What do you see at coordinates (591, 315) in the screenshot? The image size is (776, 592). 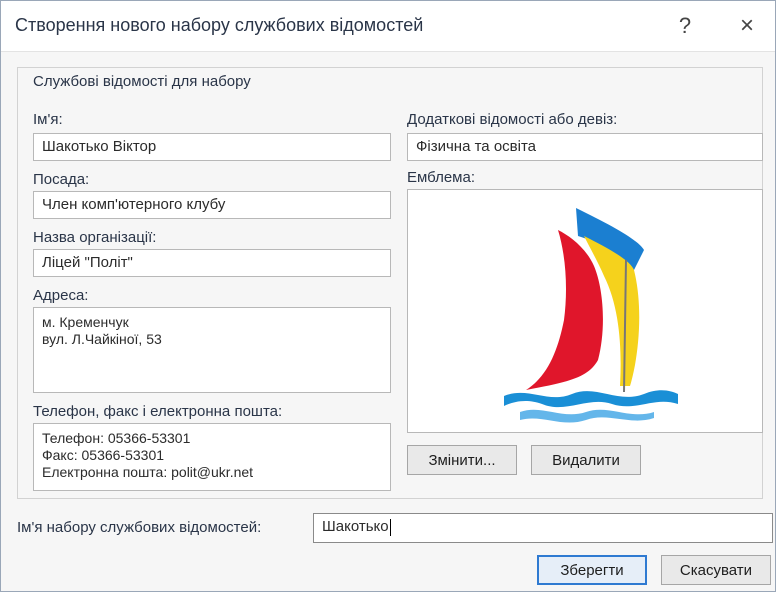 I see `sailboat-emblem-image` at bounding box center [591, 315].